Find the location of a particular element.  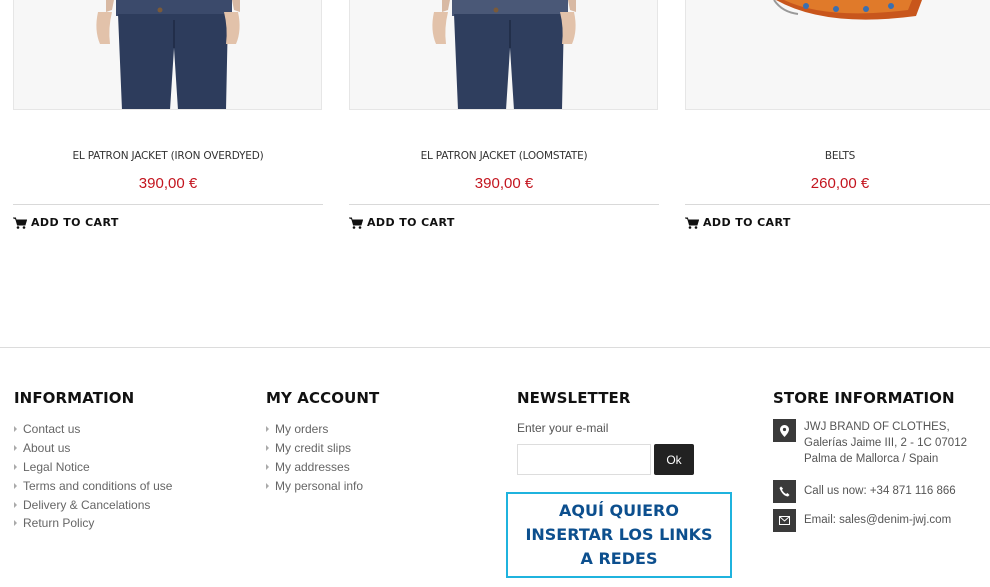

link-label: My credit slips is located at coordinates (313, 448).